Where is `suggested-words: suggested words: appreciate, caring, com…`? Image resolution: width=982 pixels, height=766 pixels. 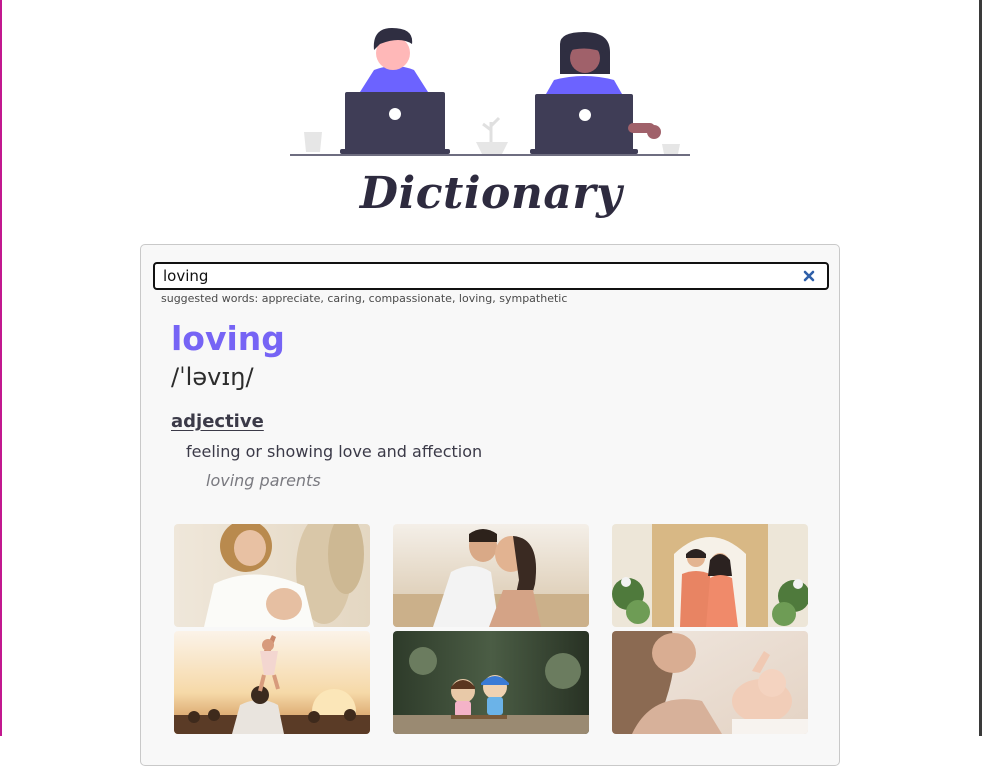 suggested-words: suggested words: appreciate, caring, com… is located at coordinates (364, 298).